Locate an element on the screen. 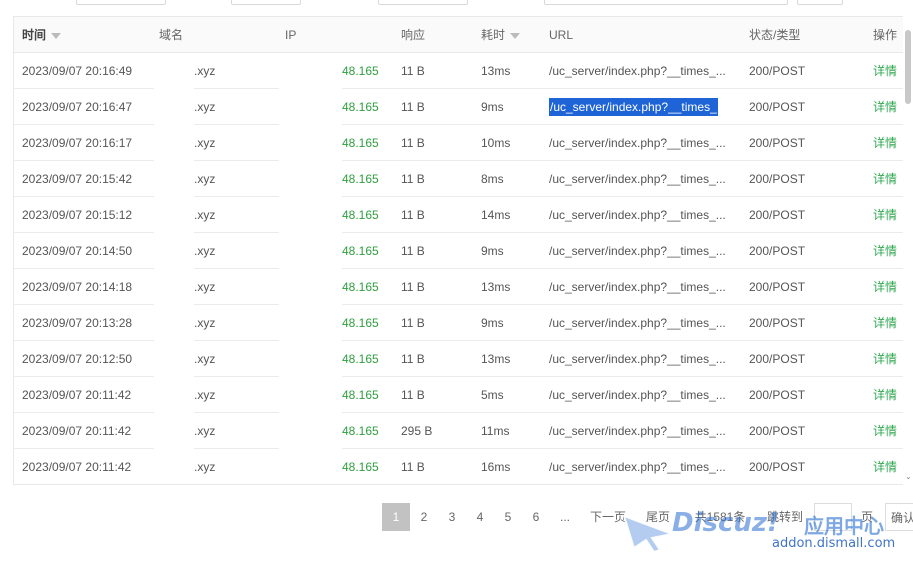 The width and height of the screenshot is (913, 570). page-button-2: 2 is located at coordinates (424, 517).